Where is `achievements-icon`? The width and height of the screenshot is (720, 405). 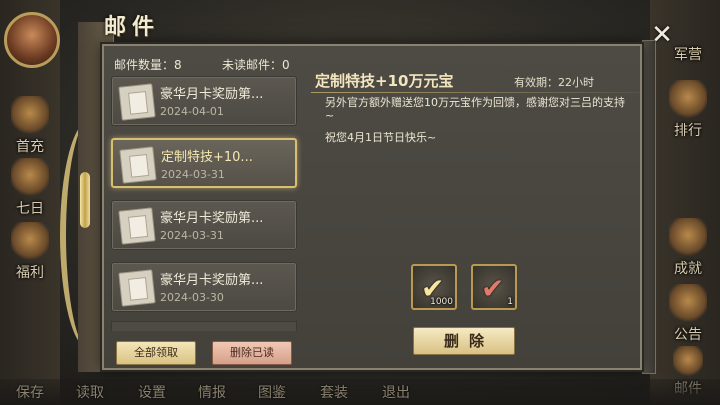 achievements-icon is located at coordinates (688, 237).